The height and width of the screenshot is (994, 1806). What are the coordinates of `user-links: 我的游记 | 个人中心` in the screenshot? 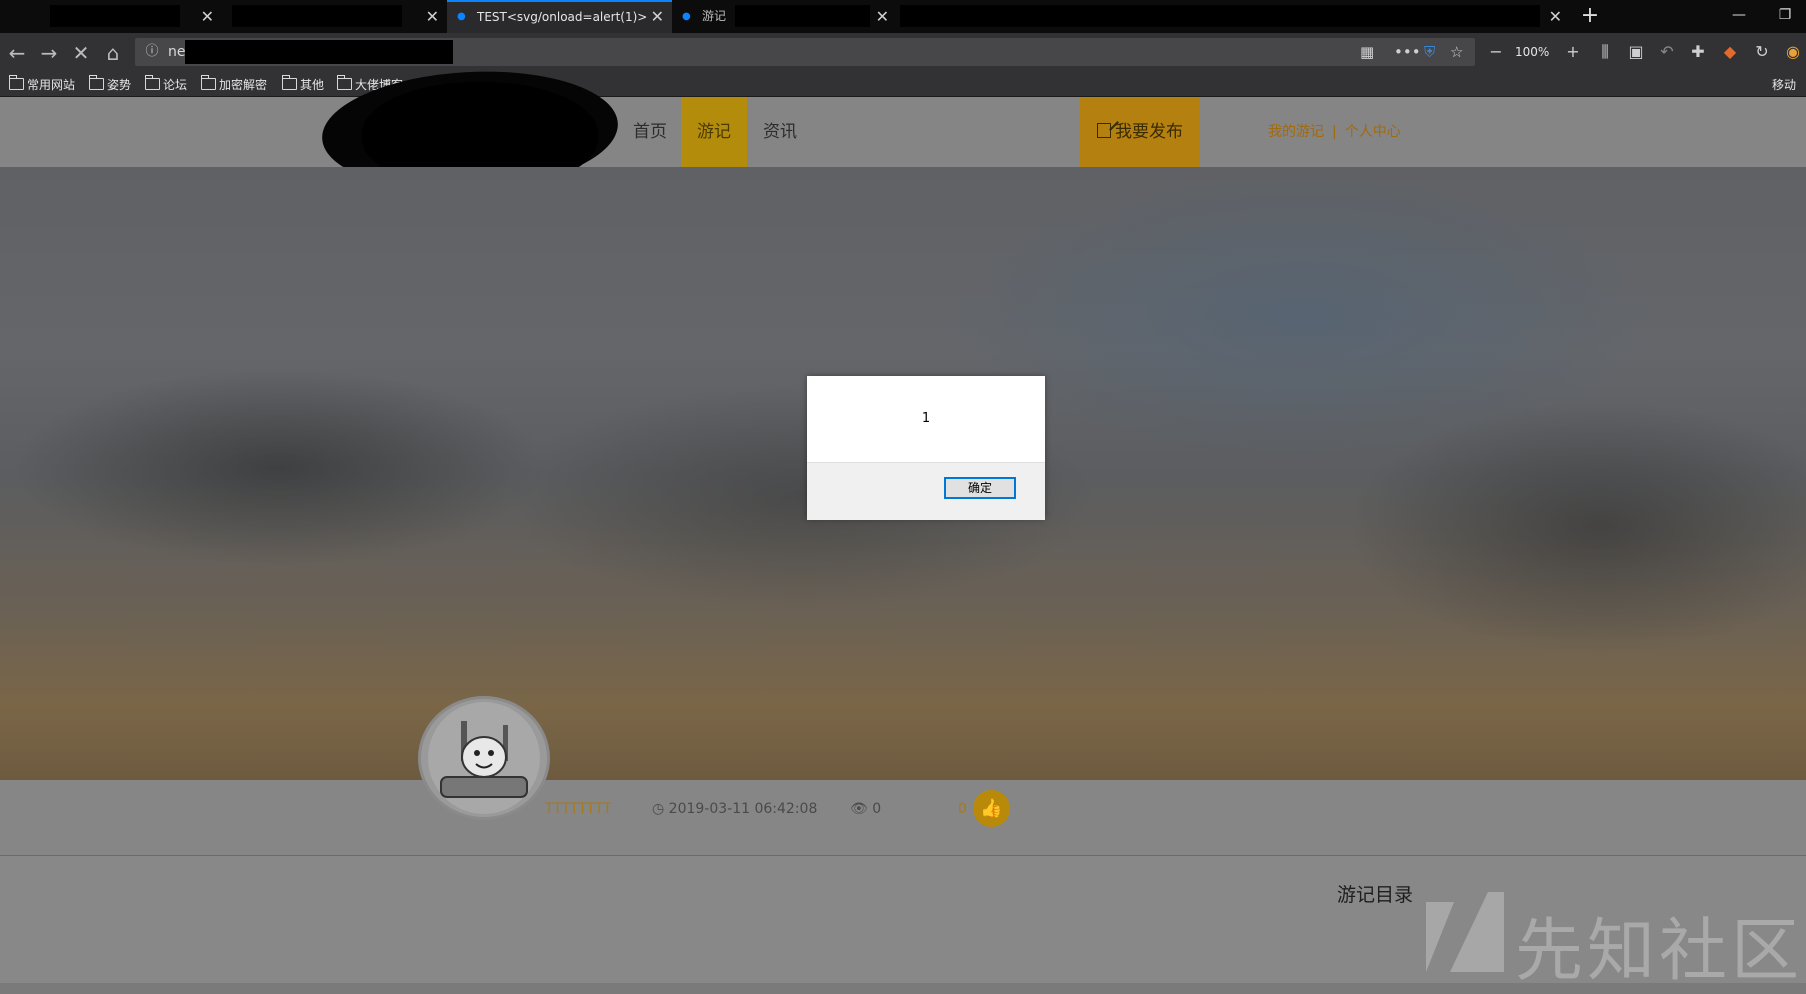 It's located at (1334, 132).